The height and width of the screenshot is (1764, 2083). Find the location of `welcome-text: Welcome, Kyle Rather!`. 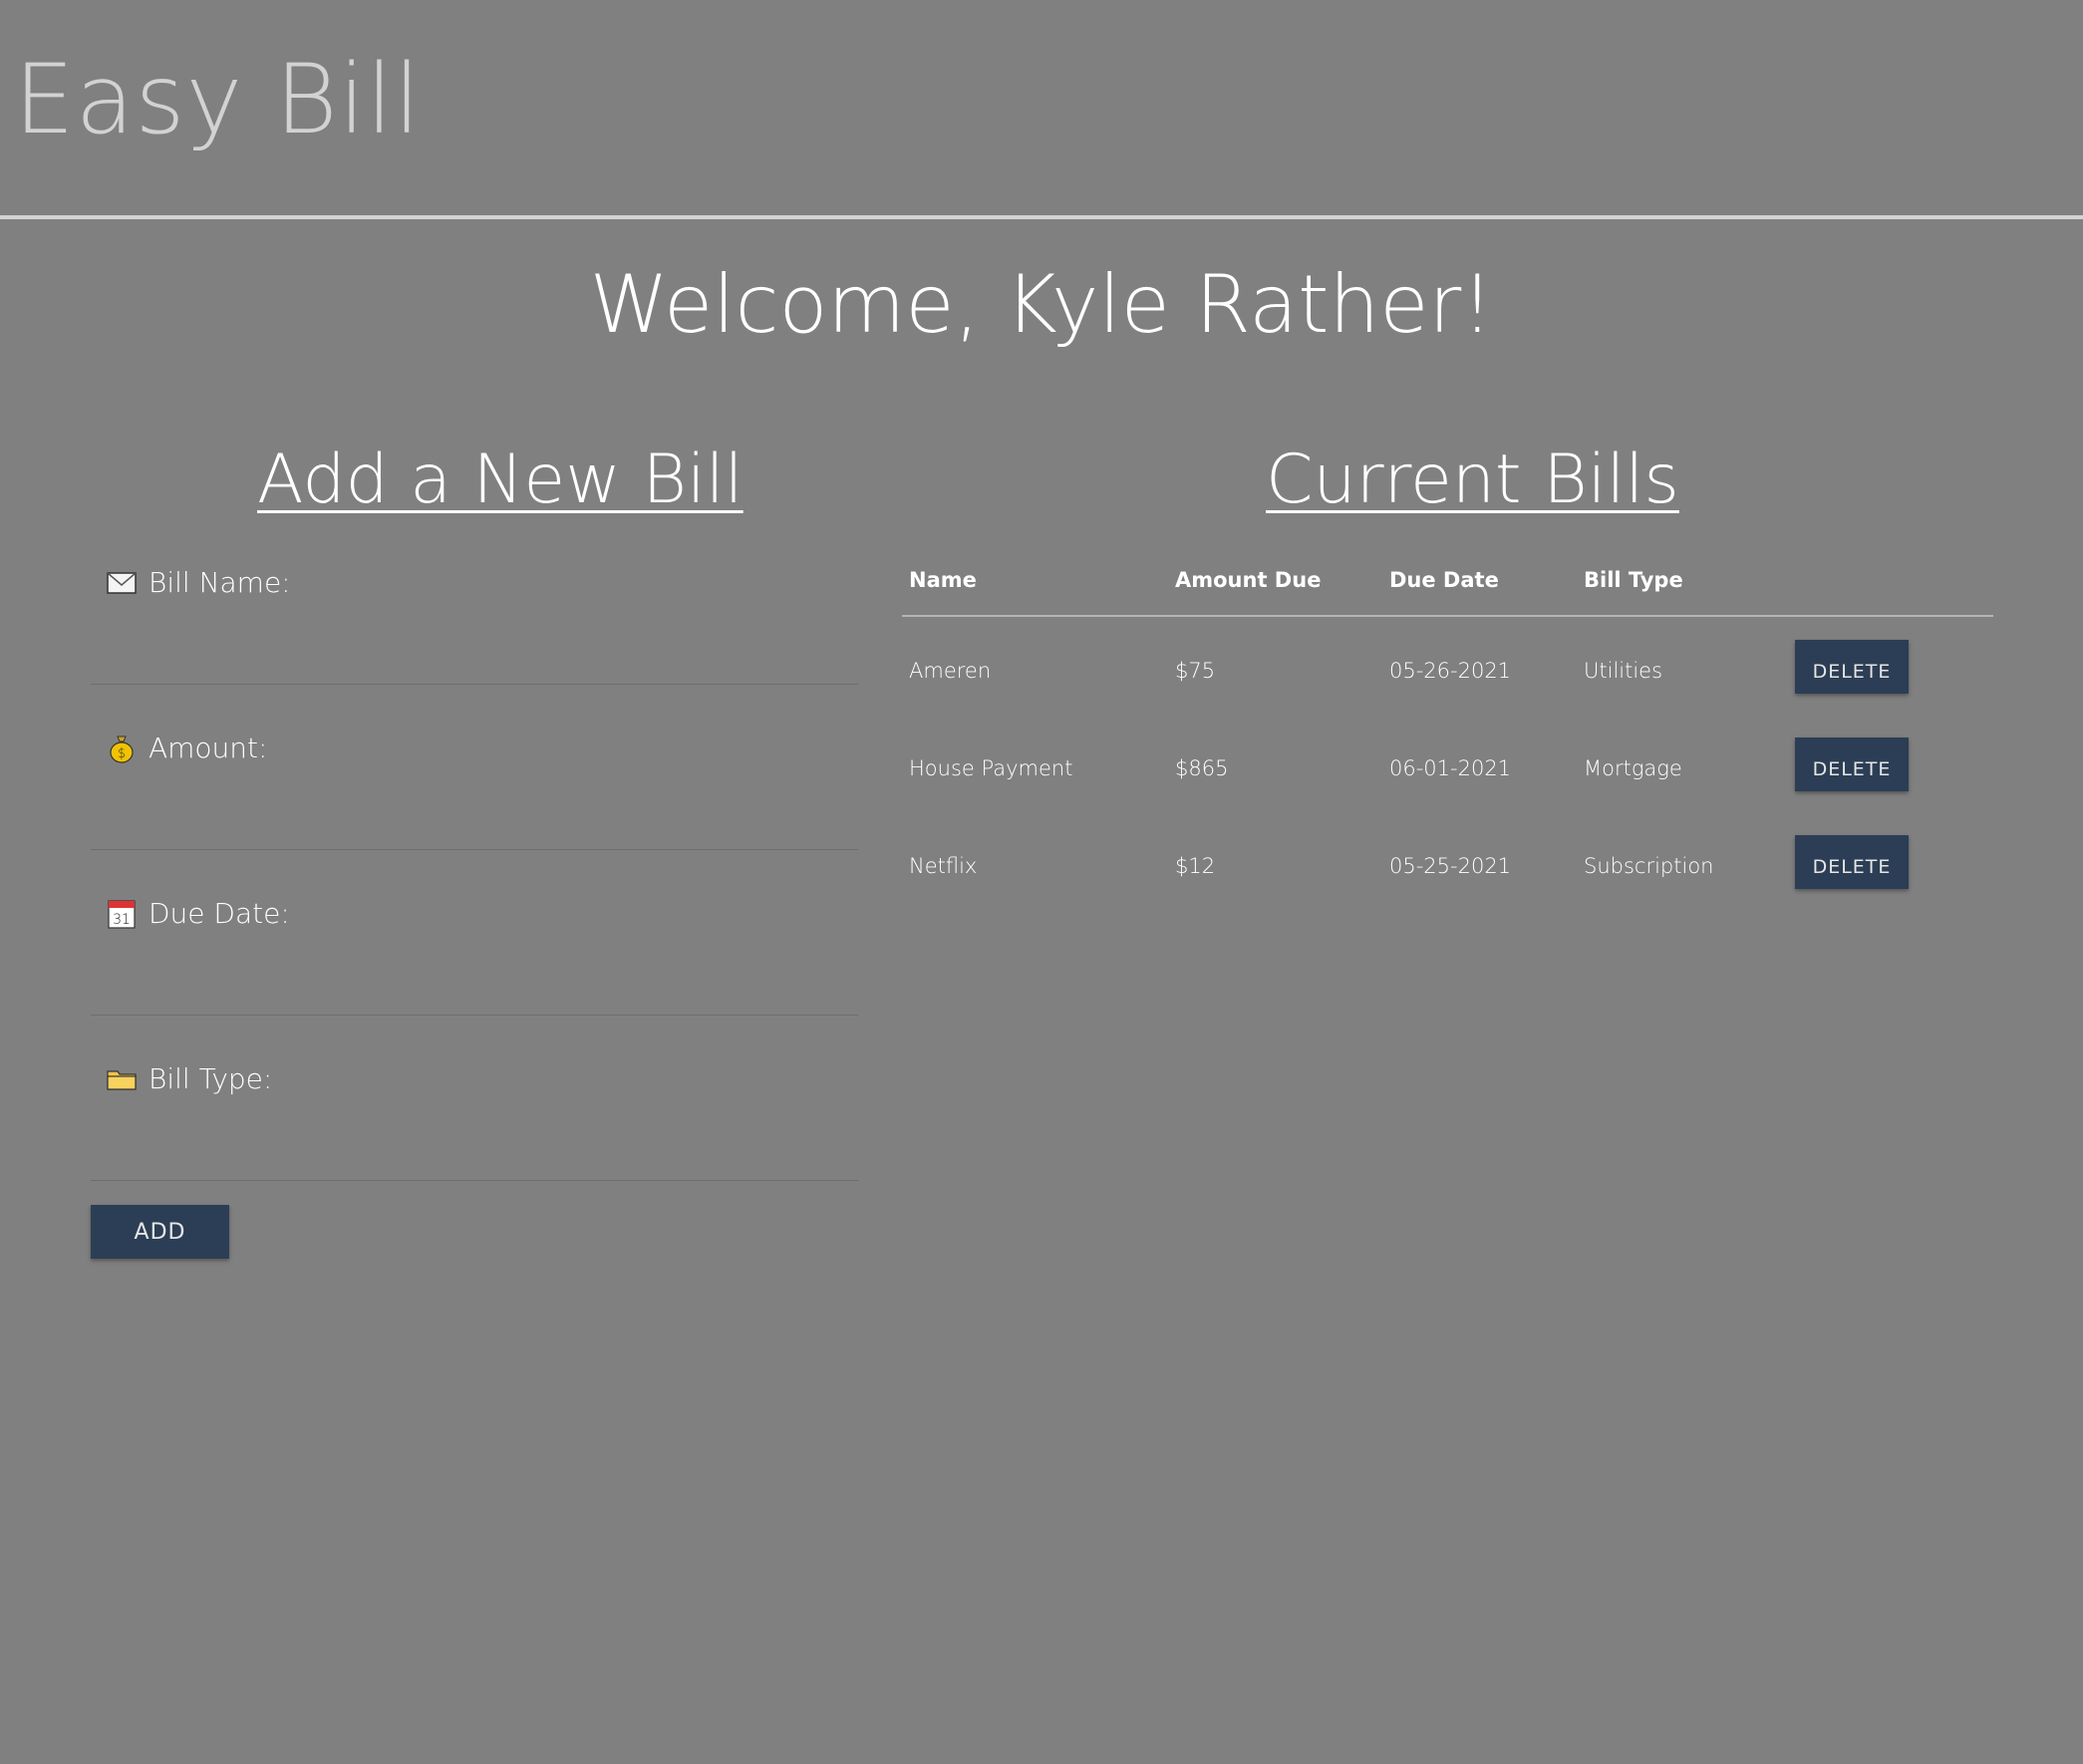

welcome-text: Welcome, Kyle Rather! is located at coordinates (1041, 304).